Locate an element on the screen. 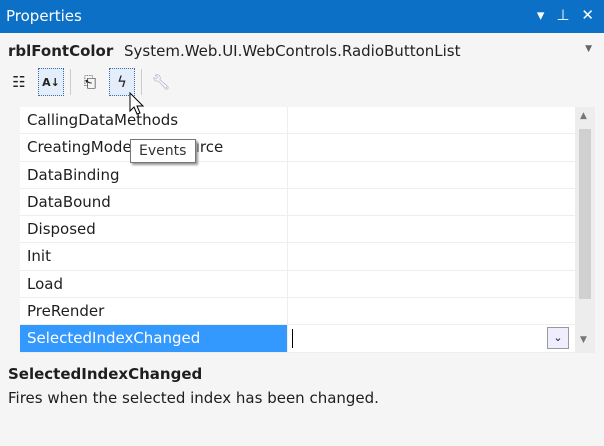  properties-icon: ⎗ is located at coordinates (89, 82).